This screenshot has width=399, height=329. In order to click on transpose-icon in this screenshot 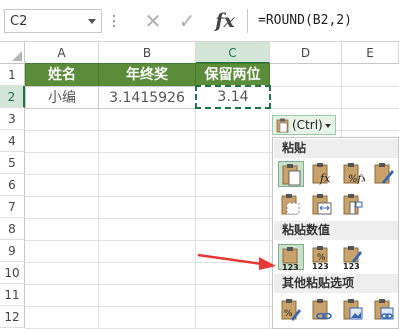, I will do `click(353, 205)`.